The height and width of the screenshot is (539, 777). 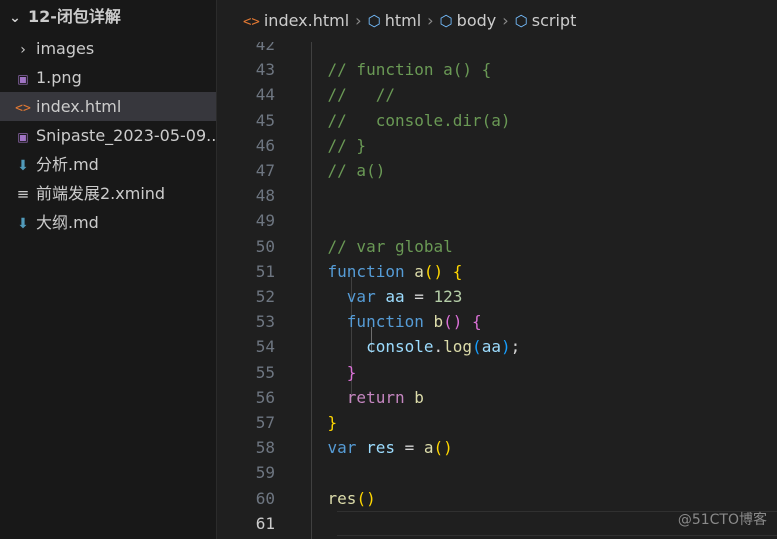 I want to click on file-item-label: index.html, so click(x=79, y=106).